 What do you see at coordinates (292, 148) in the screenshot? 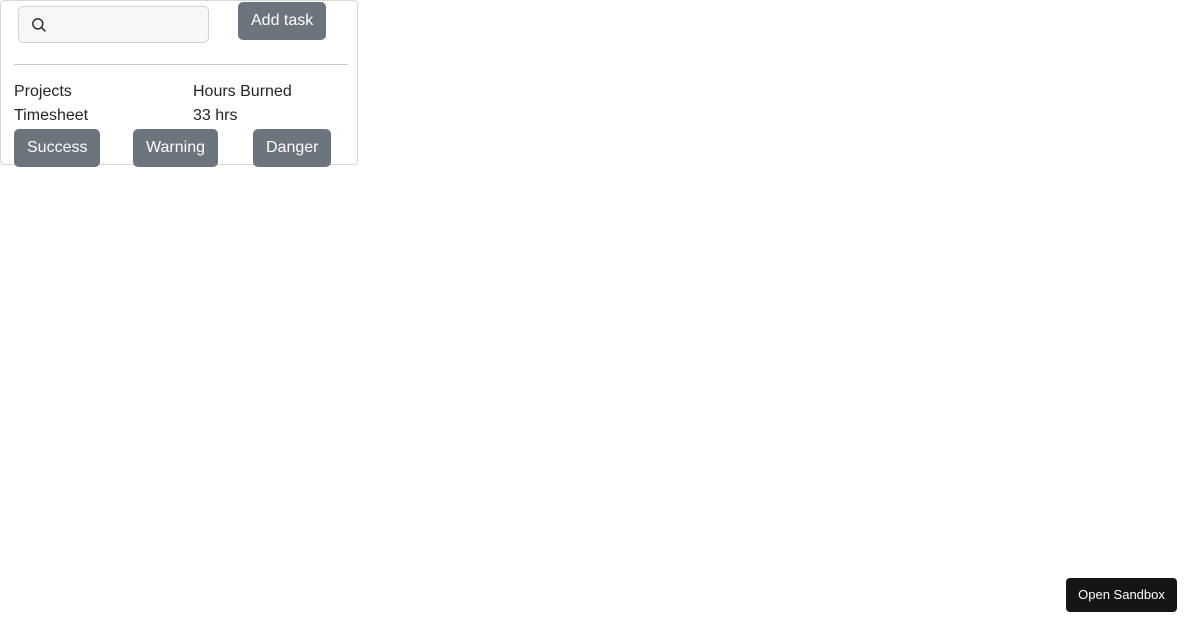
I see `danger-button: Danger` at bounding box center [292, 148].